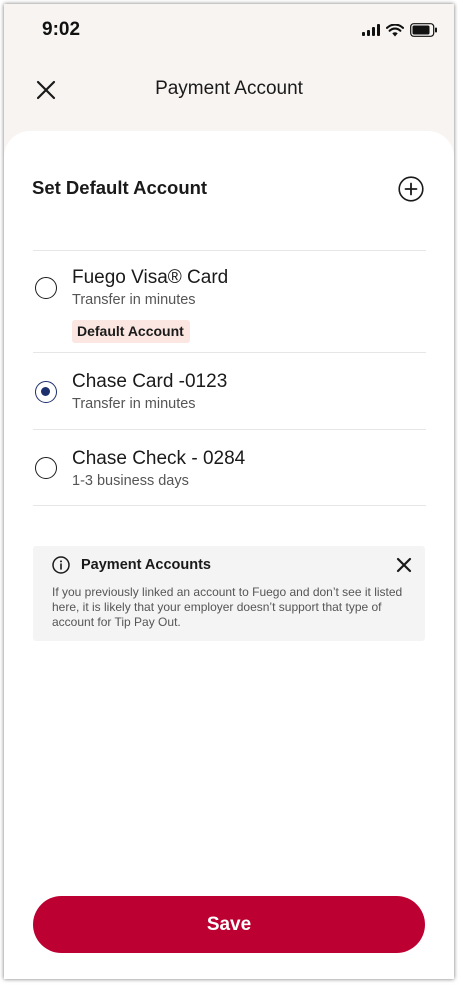  I want to click on close-icon, so click(404, 565).